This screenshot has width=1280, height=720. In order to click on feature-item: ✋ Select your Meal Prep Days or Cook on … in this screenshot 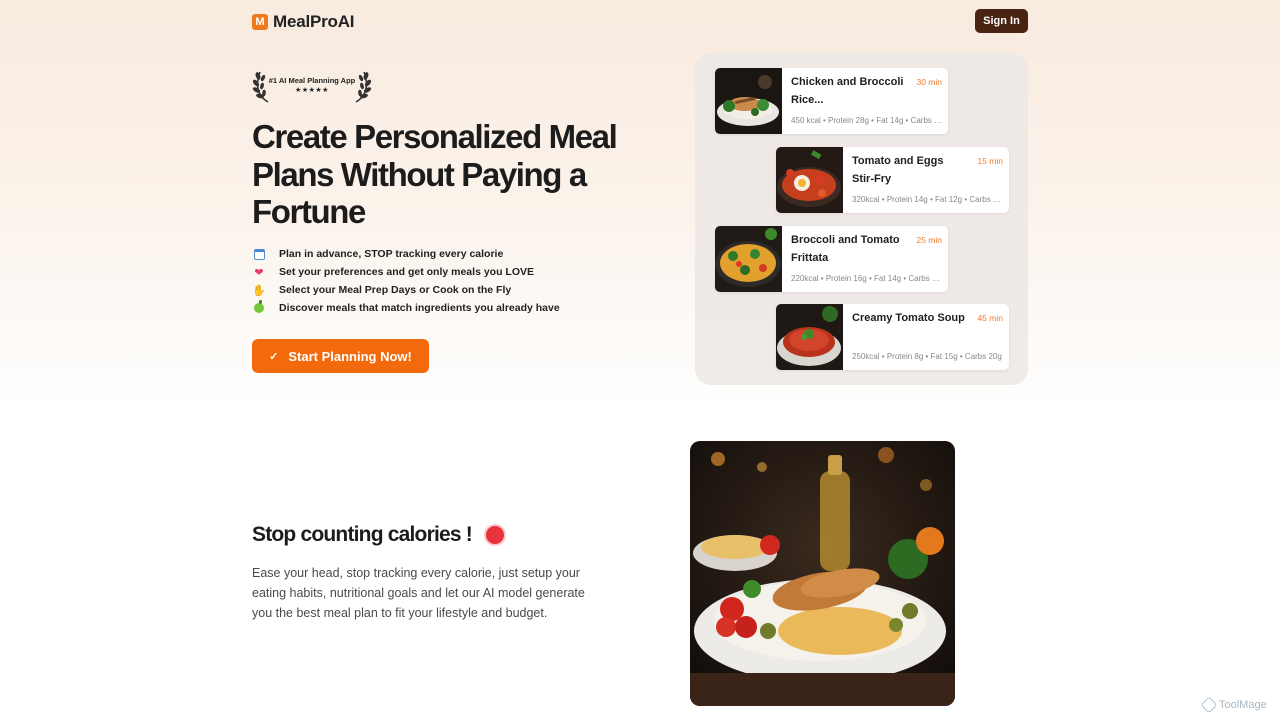, I will do `click(406, 290)`.